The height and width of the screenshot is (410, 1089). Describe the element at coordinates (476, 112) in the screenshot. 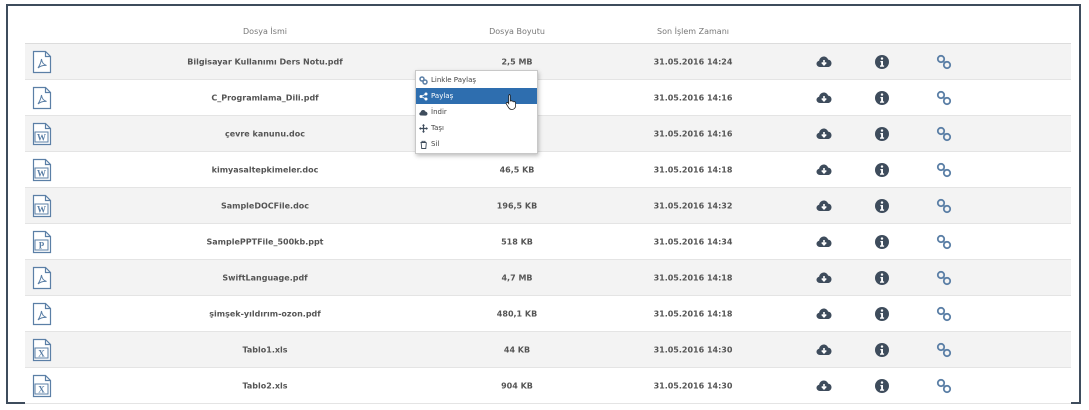

I see `context-menu-item-3: İndir` at that location.